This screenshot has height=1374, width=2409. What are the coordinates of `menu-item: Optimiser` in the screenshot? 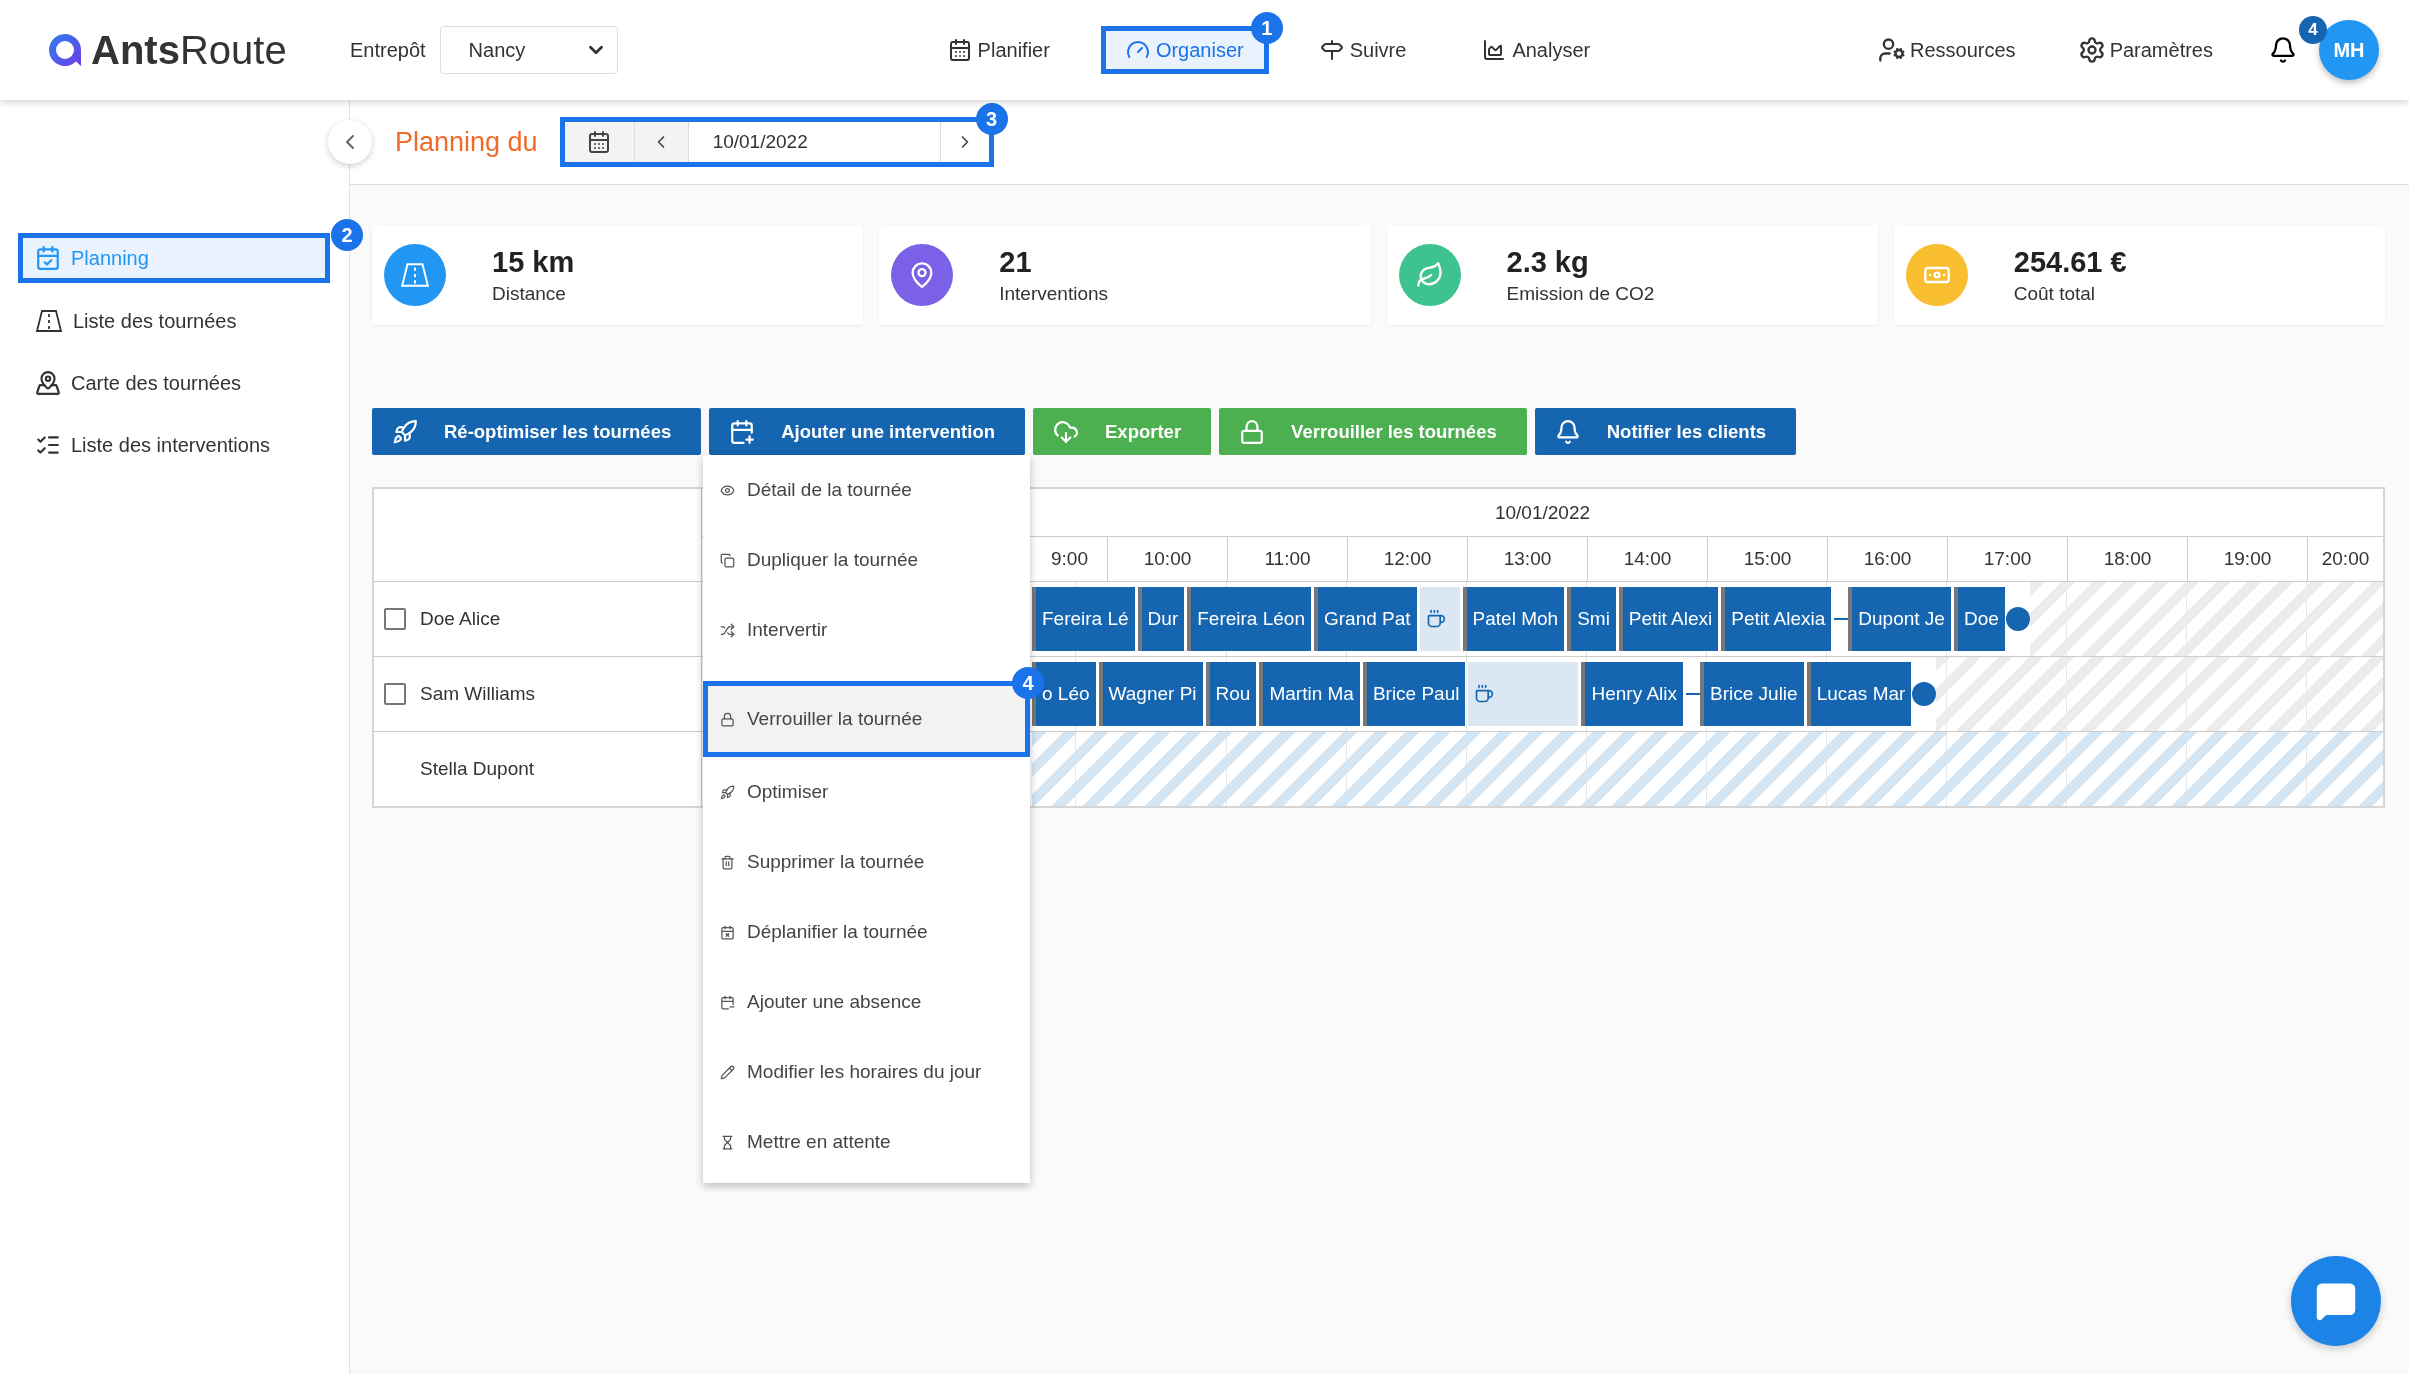 It's located at (866, 792).